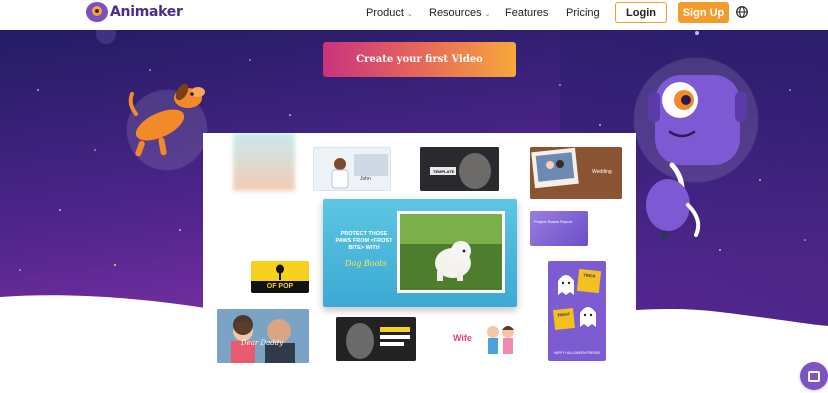 The image size is (828, 393). Describe the element at coordinates (359, 171) in the screenshot. I see `presenter-illustration` at that location.